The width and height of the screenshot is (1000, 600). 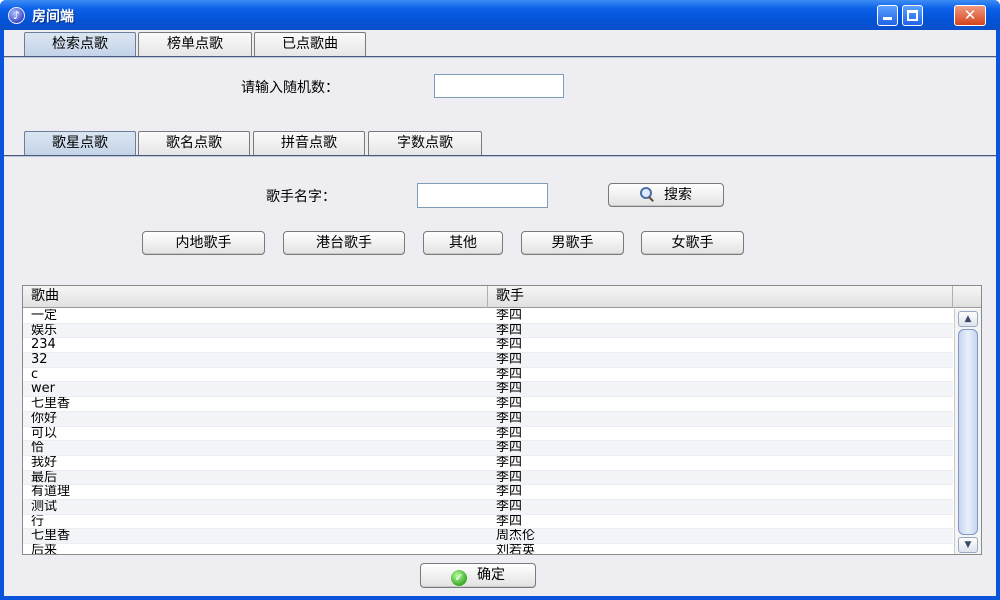 I want to click on search-button: 搜索, so click(x=666, y=195).